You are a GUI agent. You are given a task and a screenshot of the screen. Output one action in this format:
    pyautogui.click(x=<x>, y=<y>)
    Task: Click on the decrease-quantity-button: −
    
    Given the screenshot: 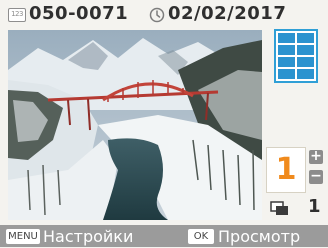 What is the action you would take?
    pyautogui.click(x=316, y=176)
    